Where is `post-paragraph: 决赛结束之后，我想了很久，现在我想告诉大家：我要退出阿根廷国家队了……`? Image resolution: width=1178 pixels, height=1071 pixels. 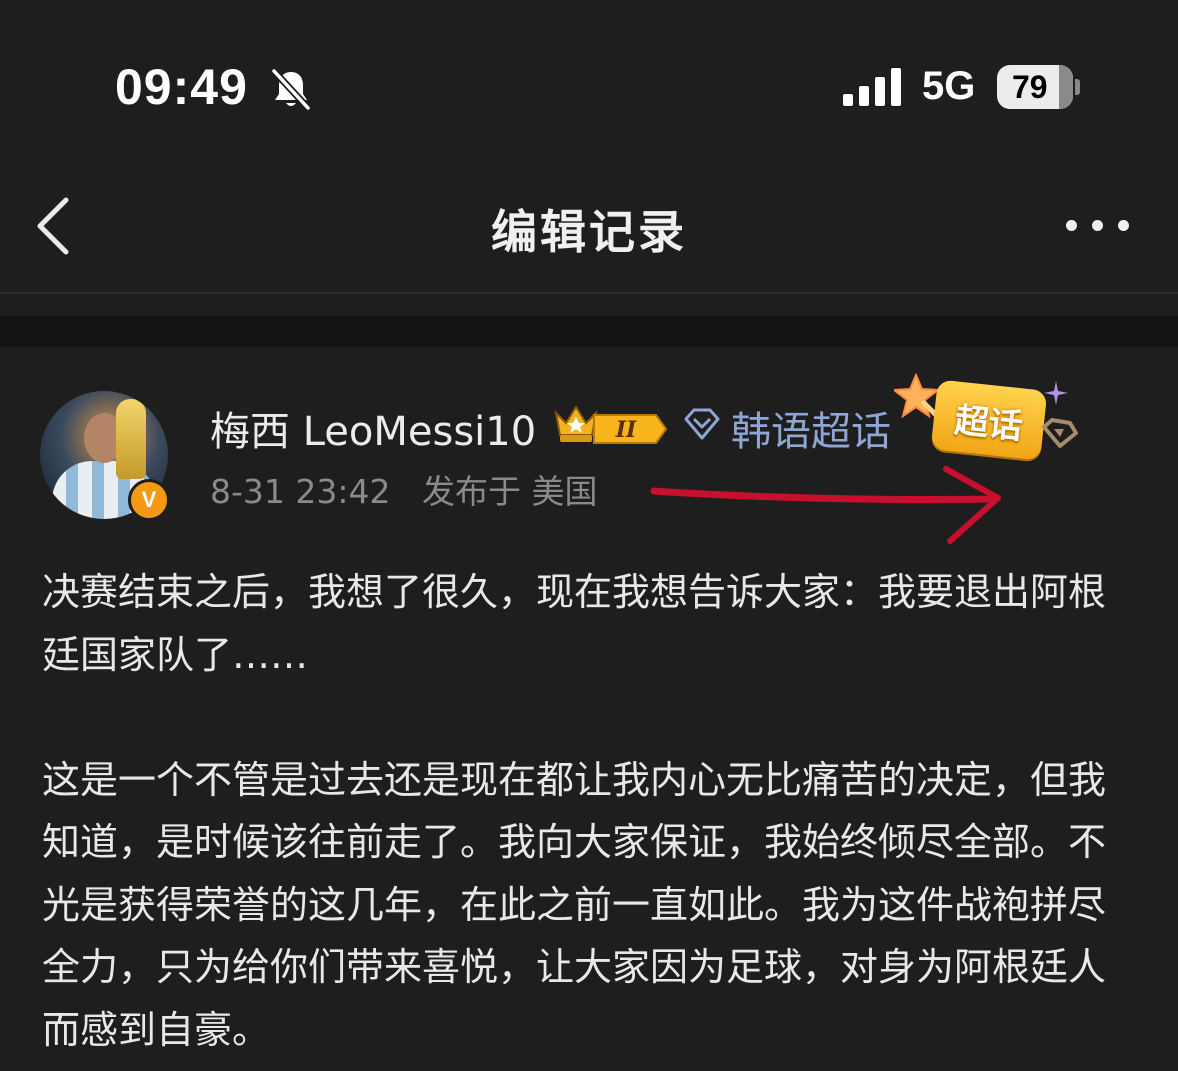 post-paragraph: 决赛结束之后，我想了很久，现在我想告诉大家：我要退出阿根廷国家队了…… is located at coordinates (574, 623).